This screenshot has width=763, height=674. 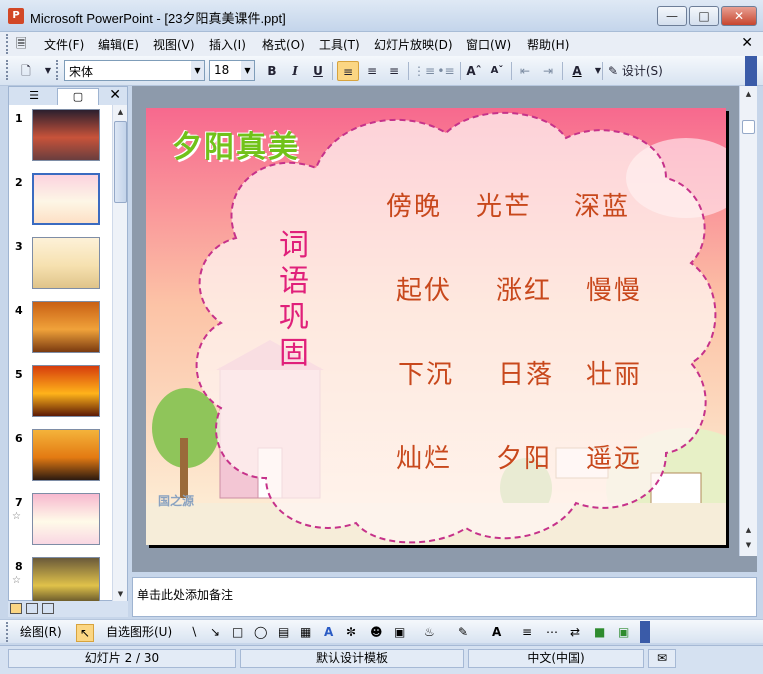 I want to click on spelling-icon: ✉, so click(x=662, y=658).